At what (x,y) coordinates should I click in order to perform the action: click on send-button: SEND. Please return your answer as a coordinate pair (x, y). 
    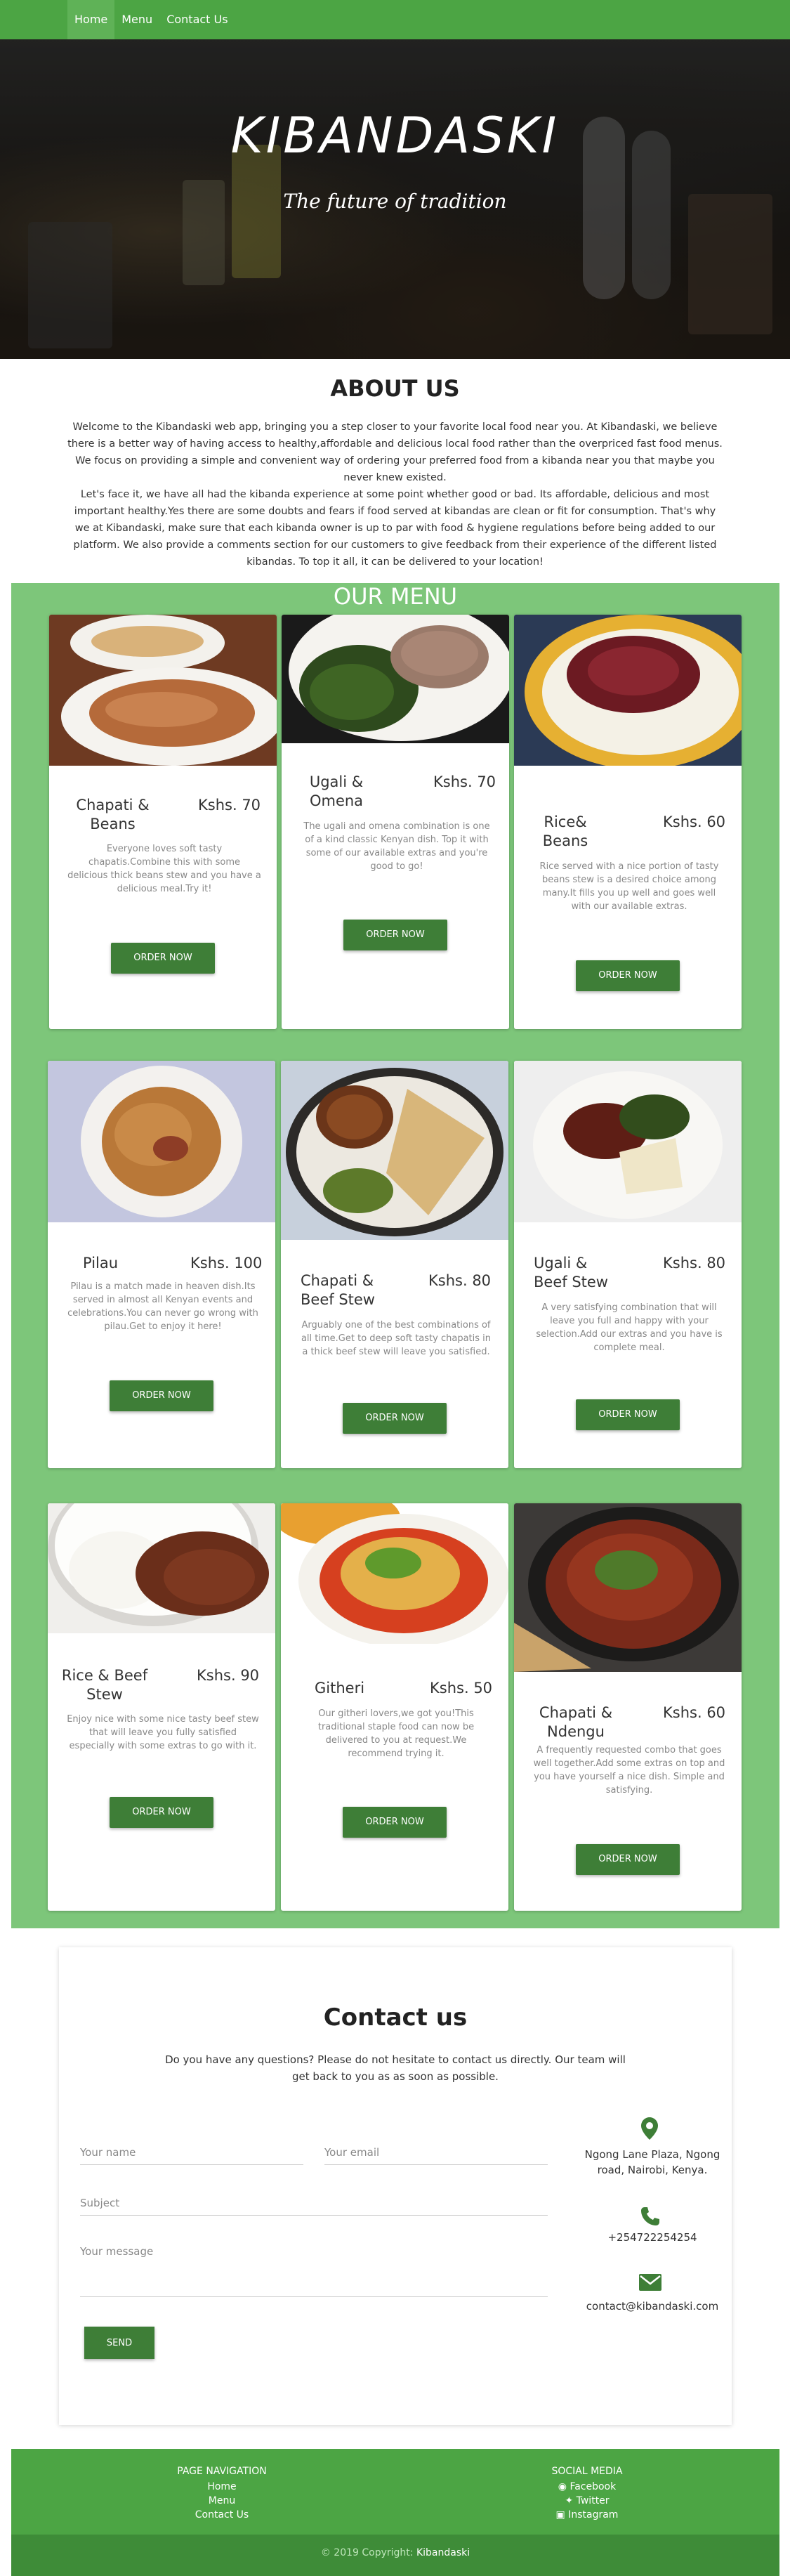
    Looking at the image, I should click on (119, 2343).